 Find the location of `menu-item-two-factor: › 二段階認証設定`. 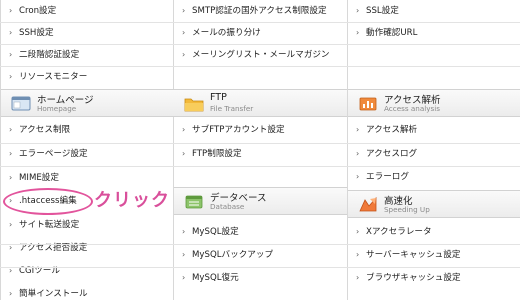

menu-item-two-factor: › 二段階認証設定 is located at coordinates (87, 55).